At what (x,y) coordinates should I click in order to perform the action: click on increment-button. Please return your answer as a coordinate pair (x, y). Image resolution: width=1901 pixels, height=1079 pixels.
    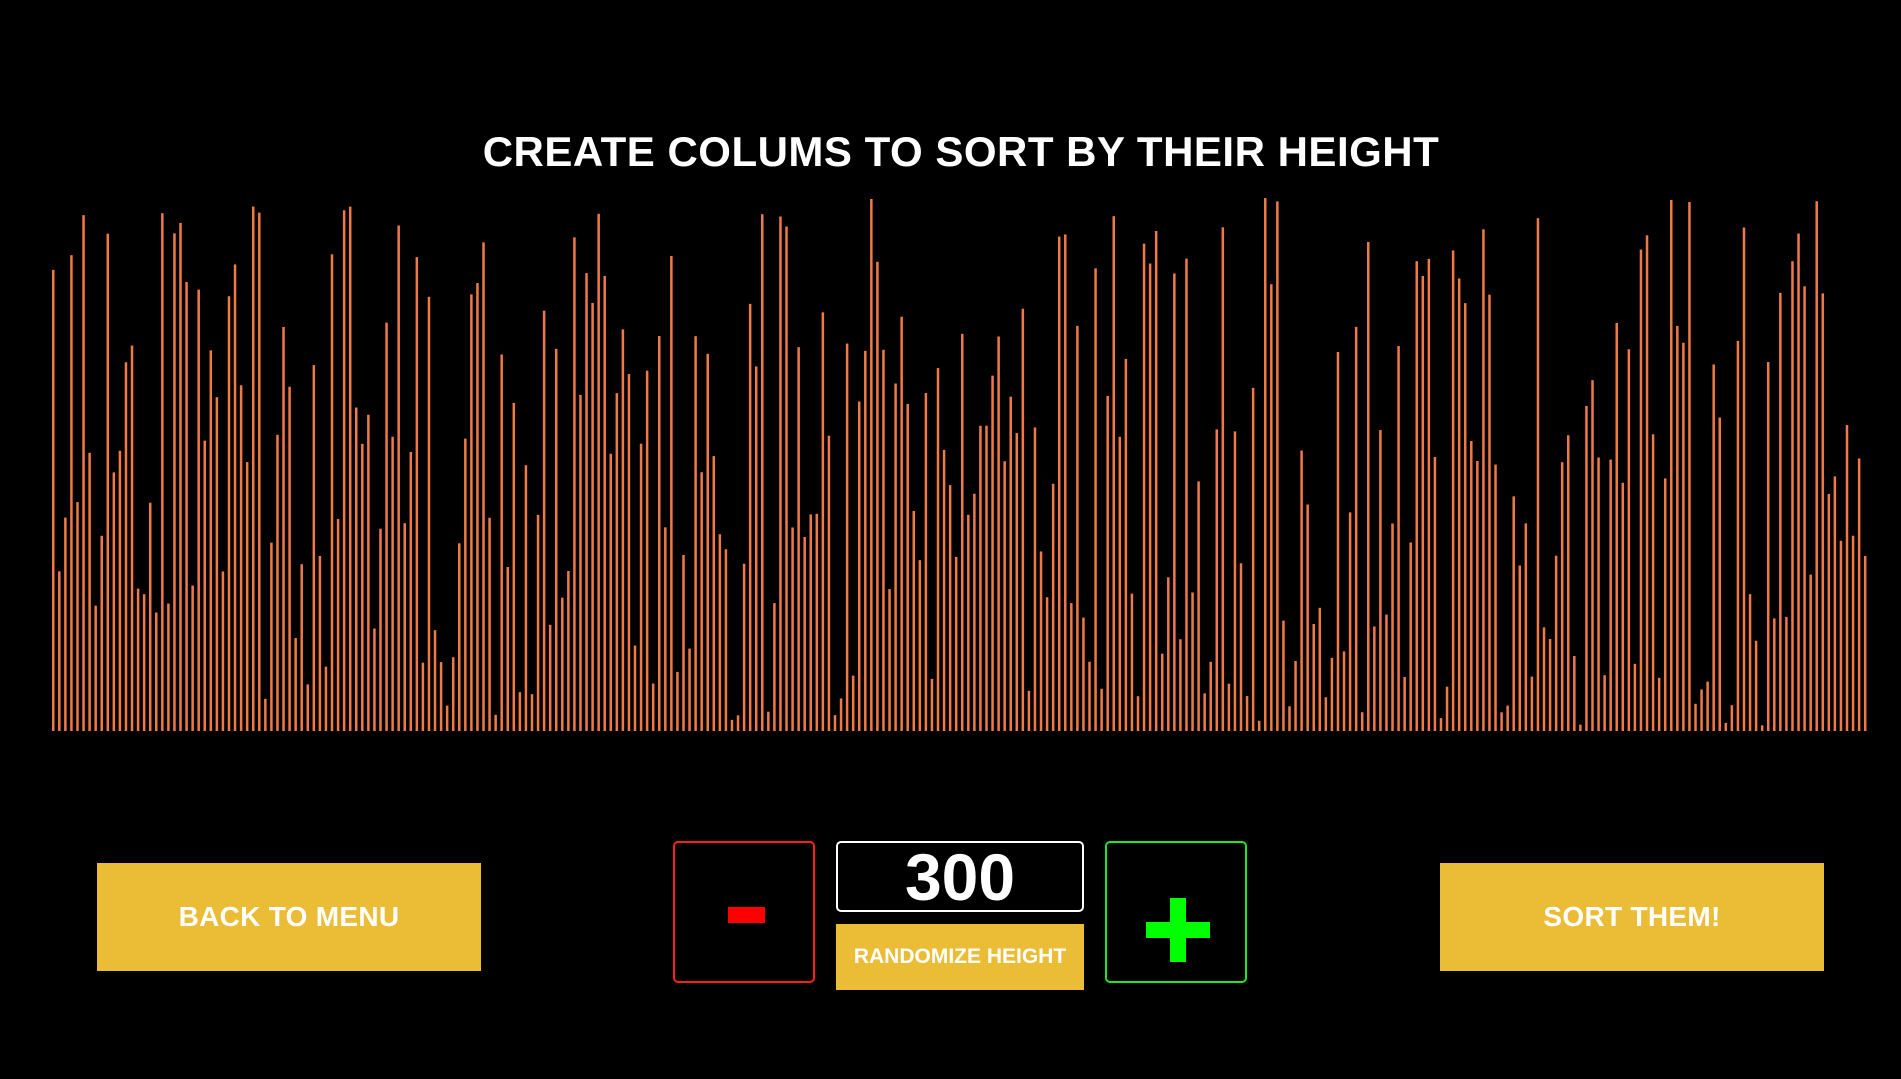
    Looking at the image, I should click on (1176, 912).